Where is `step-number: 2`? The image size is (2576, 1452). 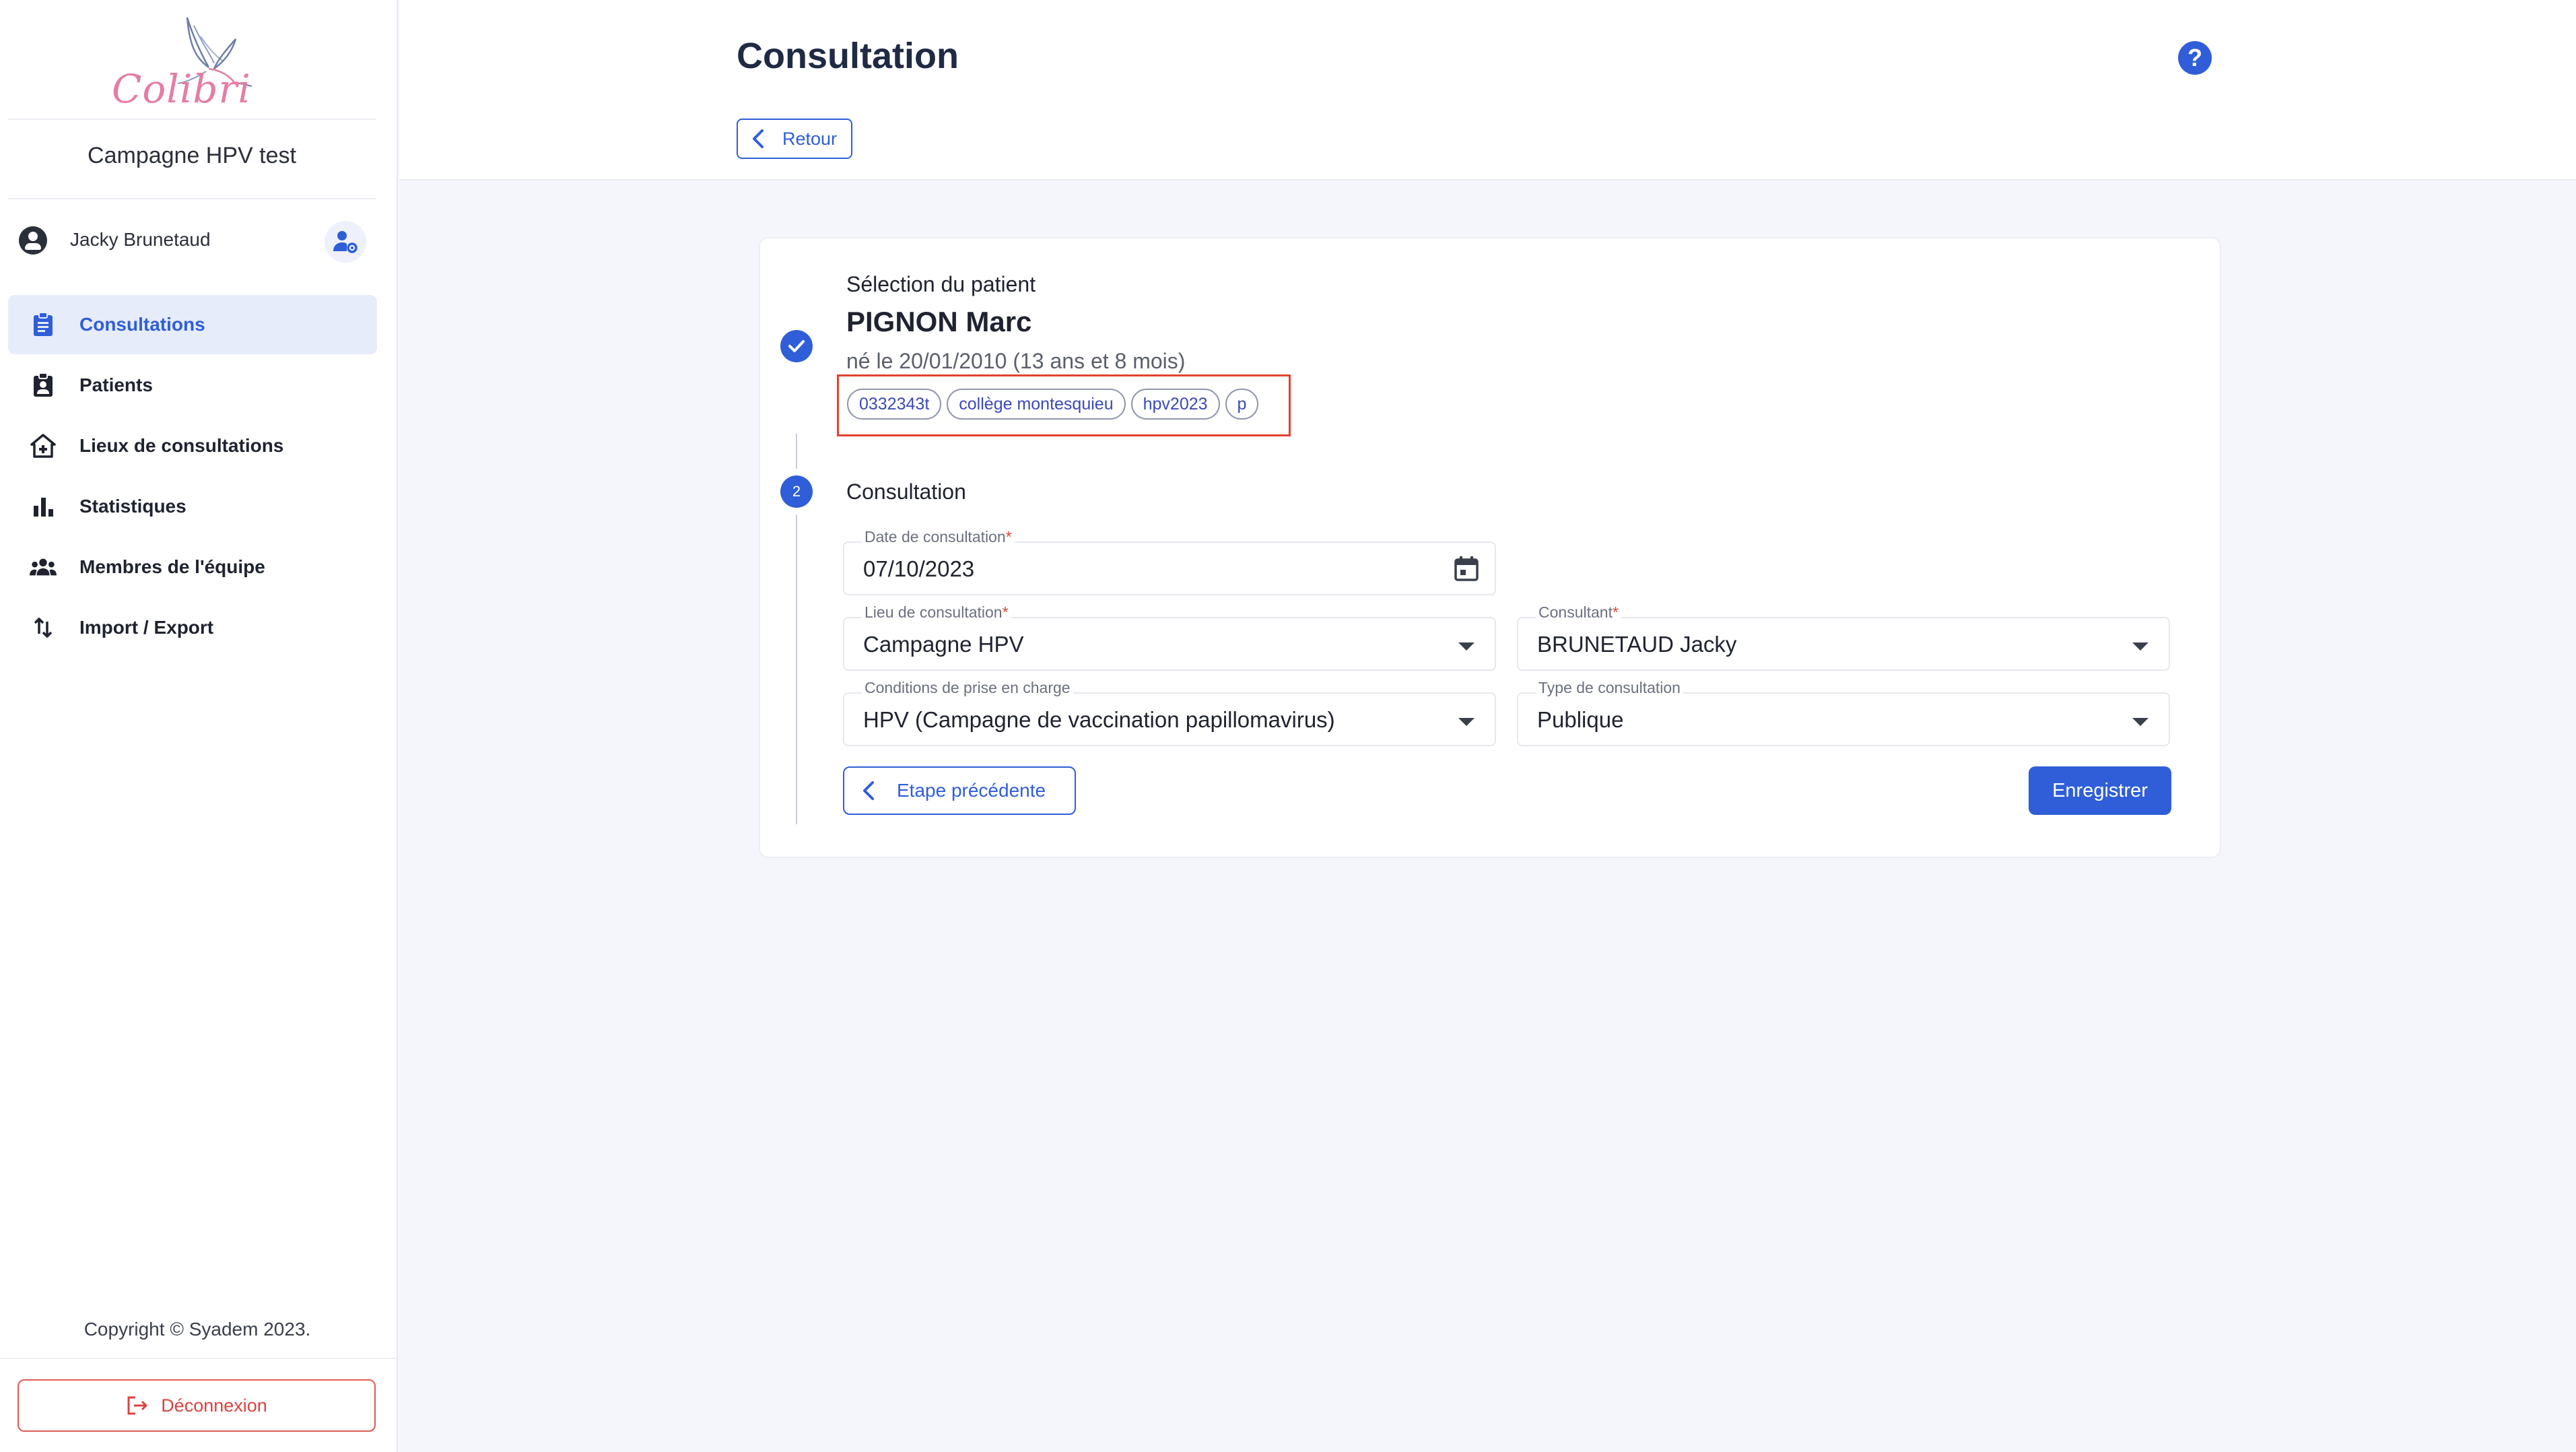 step-number: 2 is located at coordinates (796, 491).